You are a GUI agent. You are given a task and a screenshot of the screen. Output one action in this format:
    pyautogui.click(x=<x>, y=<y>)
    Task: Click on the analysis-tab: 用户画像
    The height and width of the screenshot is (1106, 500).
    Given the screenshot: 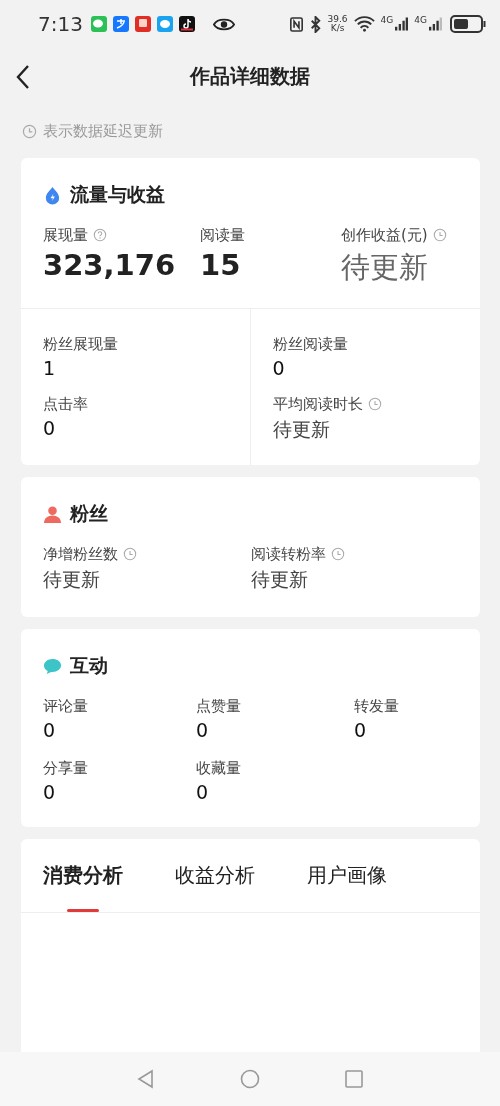 What is the action you would take?
    pyautogui.click(x=347, y=875)
    